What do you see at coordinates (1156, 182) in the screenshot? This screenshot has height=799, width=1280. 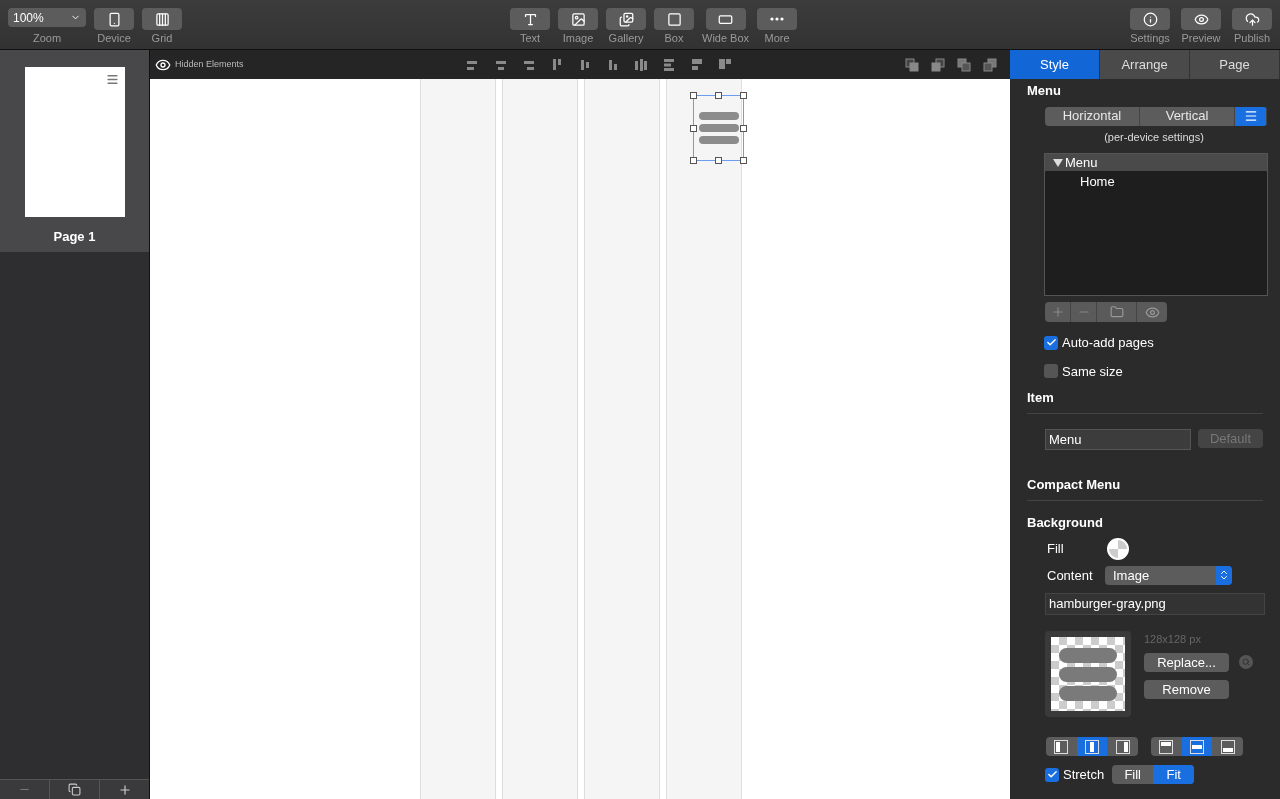 I see `tree-item: Home` at bounding box center [1156, 182].